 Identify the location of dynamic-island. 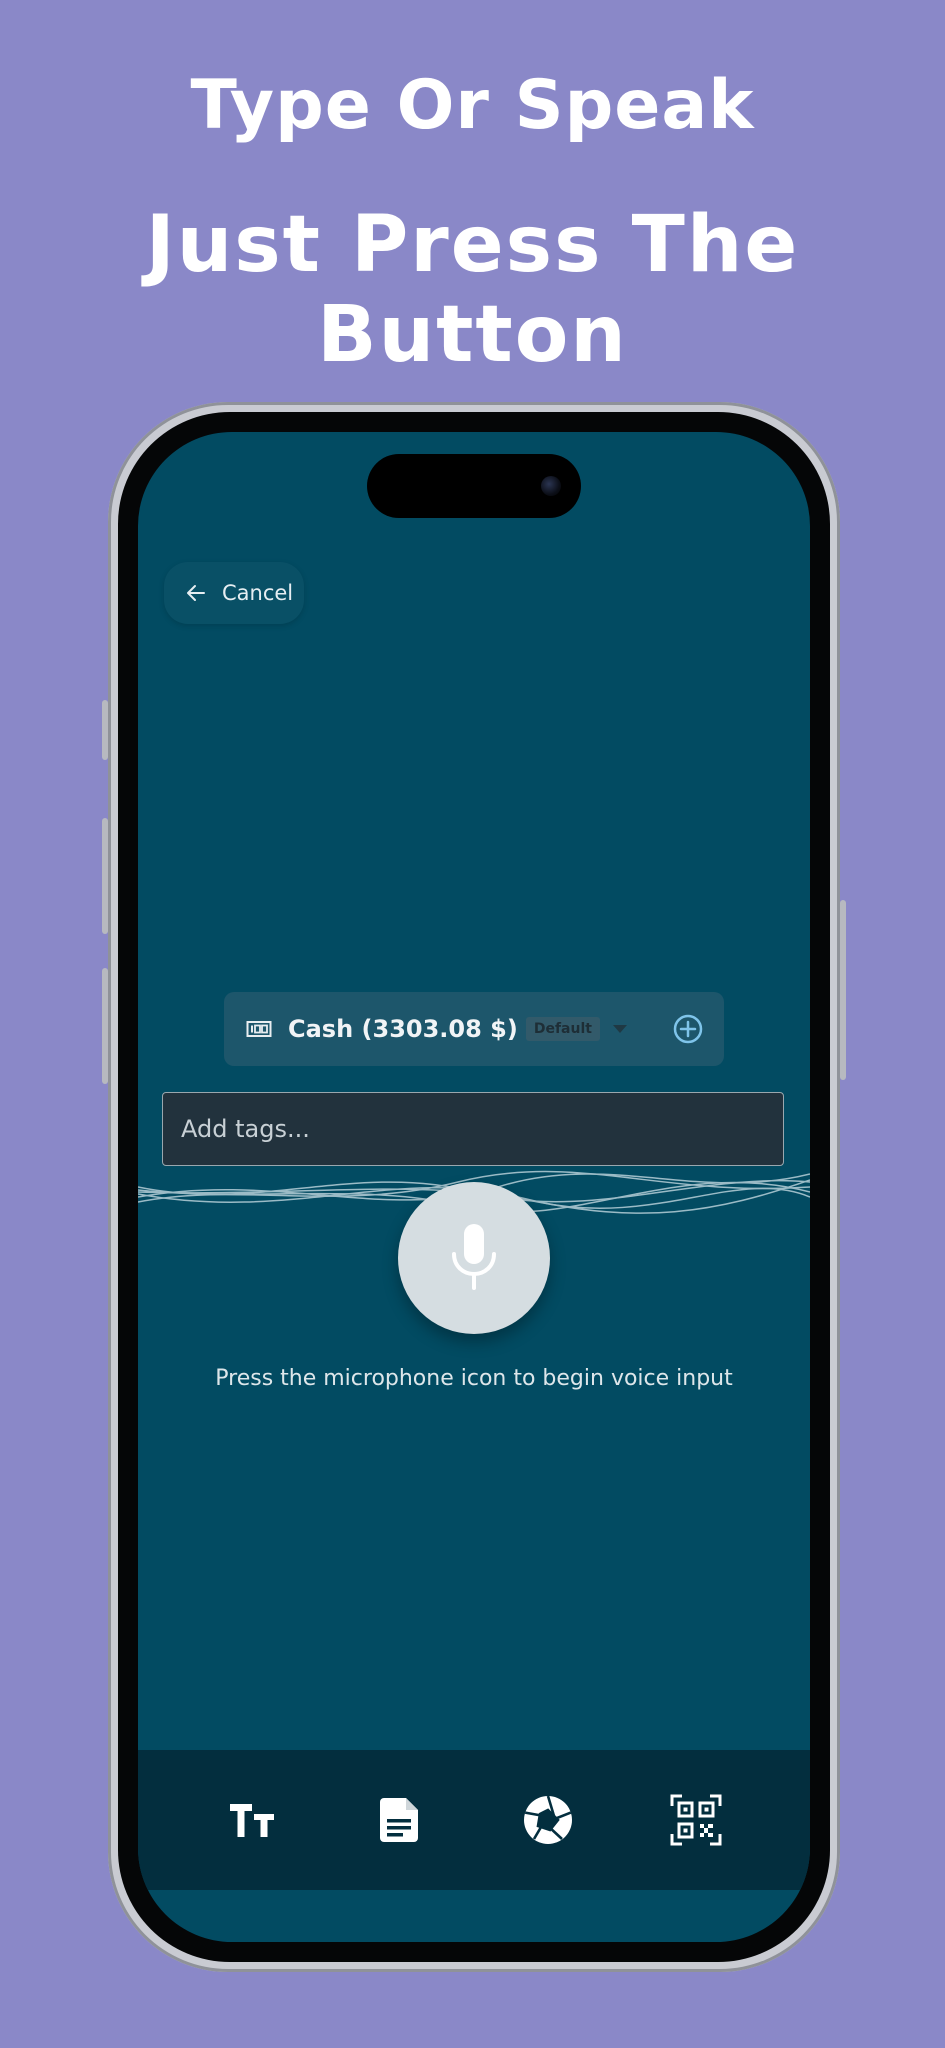
(474, 486).